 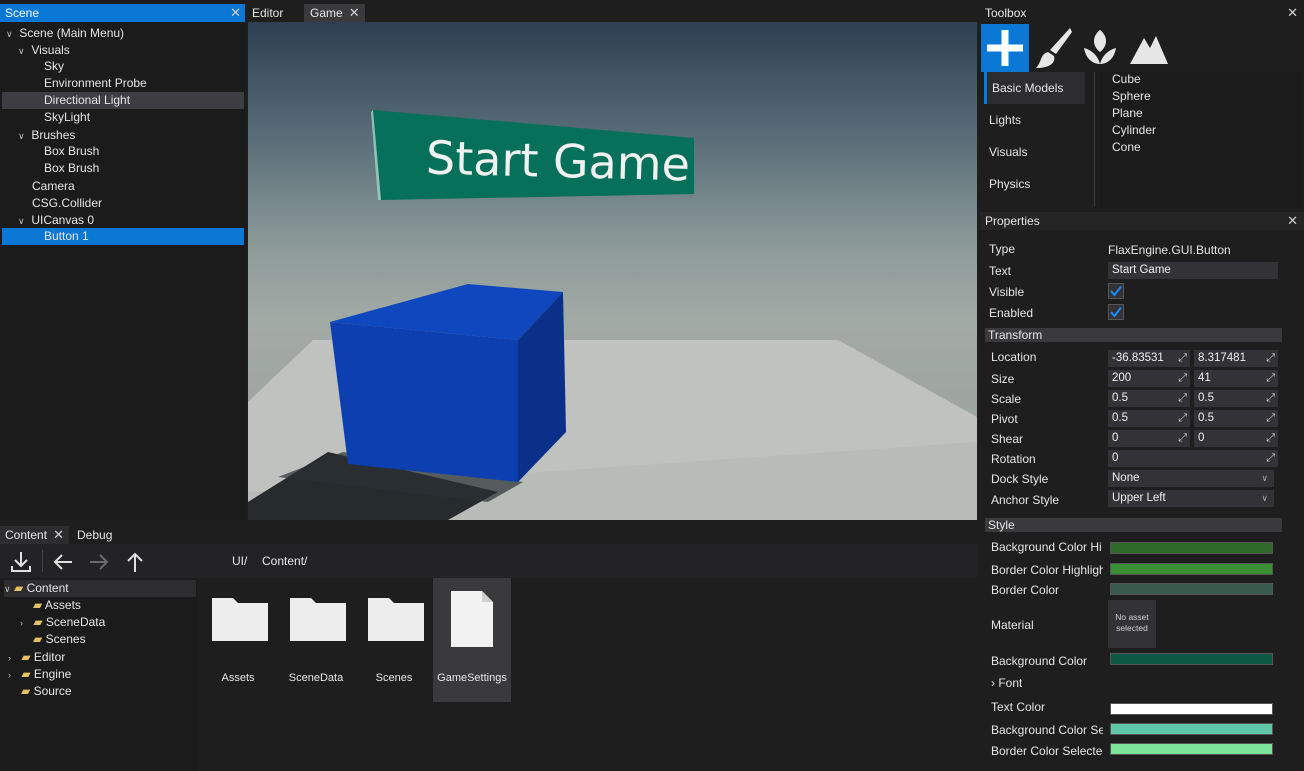 I want to click on rotation-field: 0 ⤢, so click(x=1193, y=458).